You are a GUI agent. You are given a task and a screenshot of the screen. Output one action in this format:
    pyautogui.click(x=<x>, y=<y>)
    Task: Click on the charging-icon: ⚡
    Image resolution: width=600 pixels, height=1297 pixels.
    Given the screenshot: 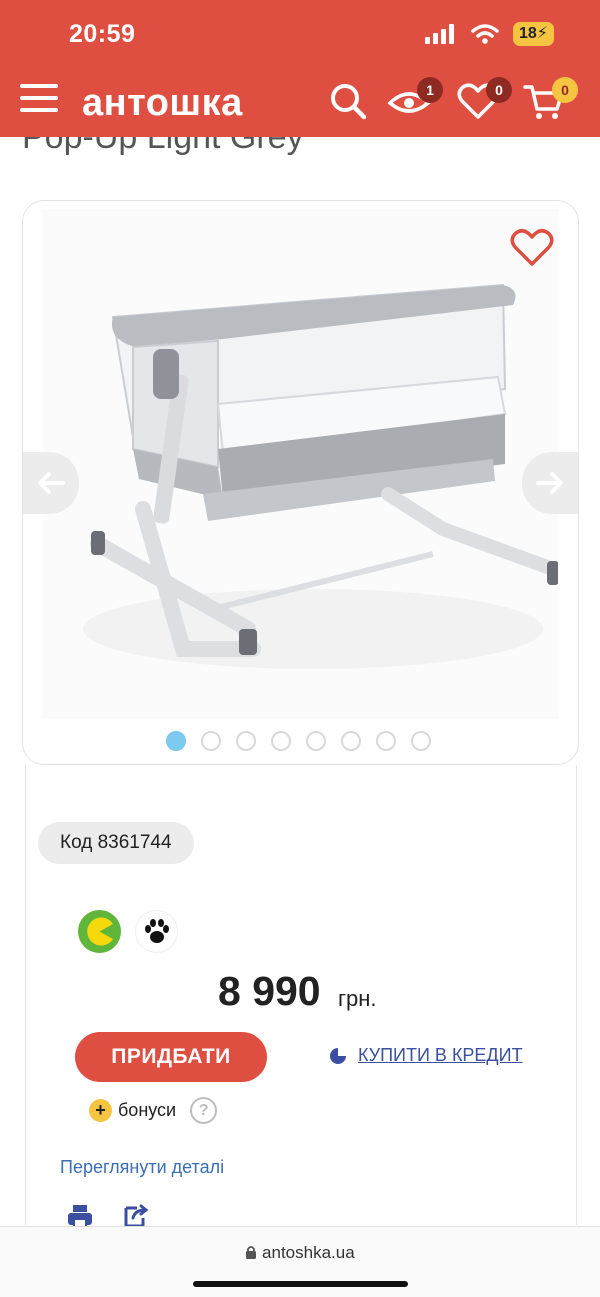 What is the action you would take?
    pyautogui.click(x=542, y=33)
    